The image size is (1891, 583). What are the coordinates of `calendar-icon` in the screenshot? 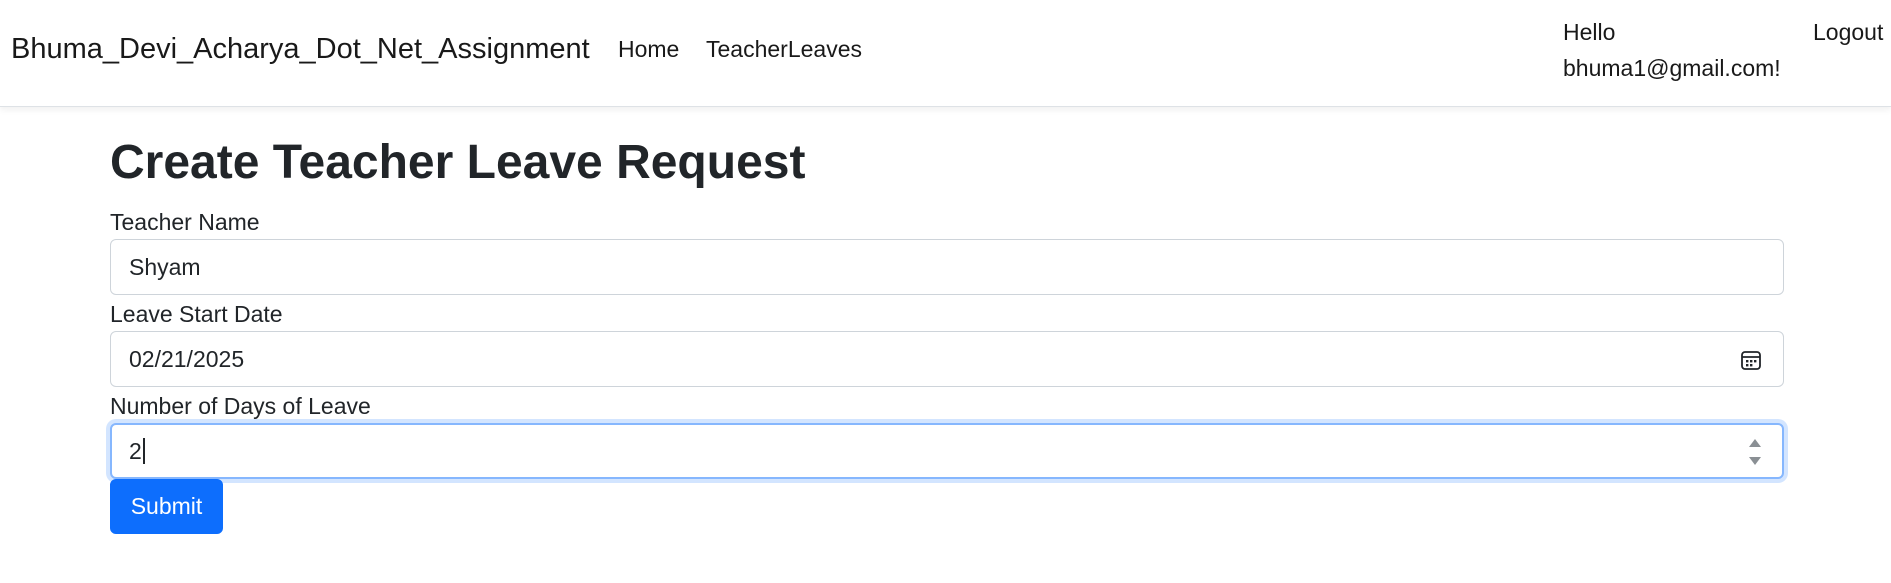 It's located at (1751, 360).